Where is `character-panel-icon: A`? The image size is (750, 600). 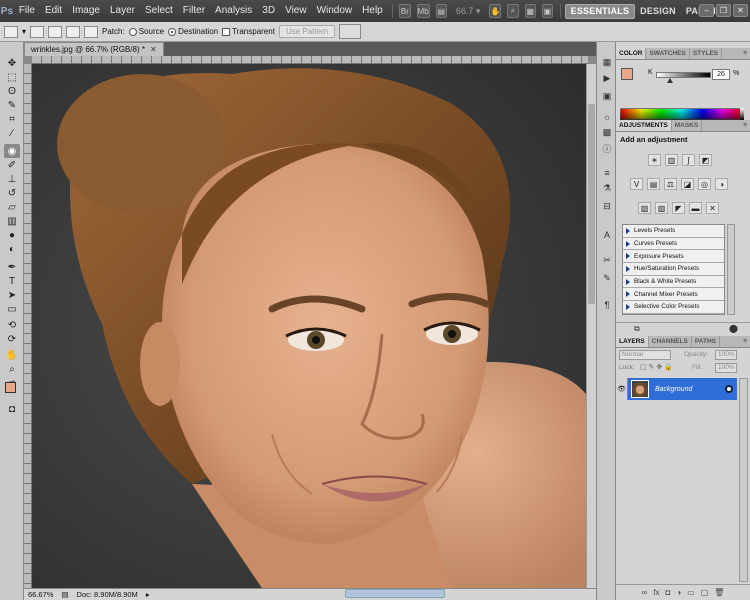
character-panel-icon: A is located at coordinates (607, 234).